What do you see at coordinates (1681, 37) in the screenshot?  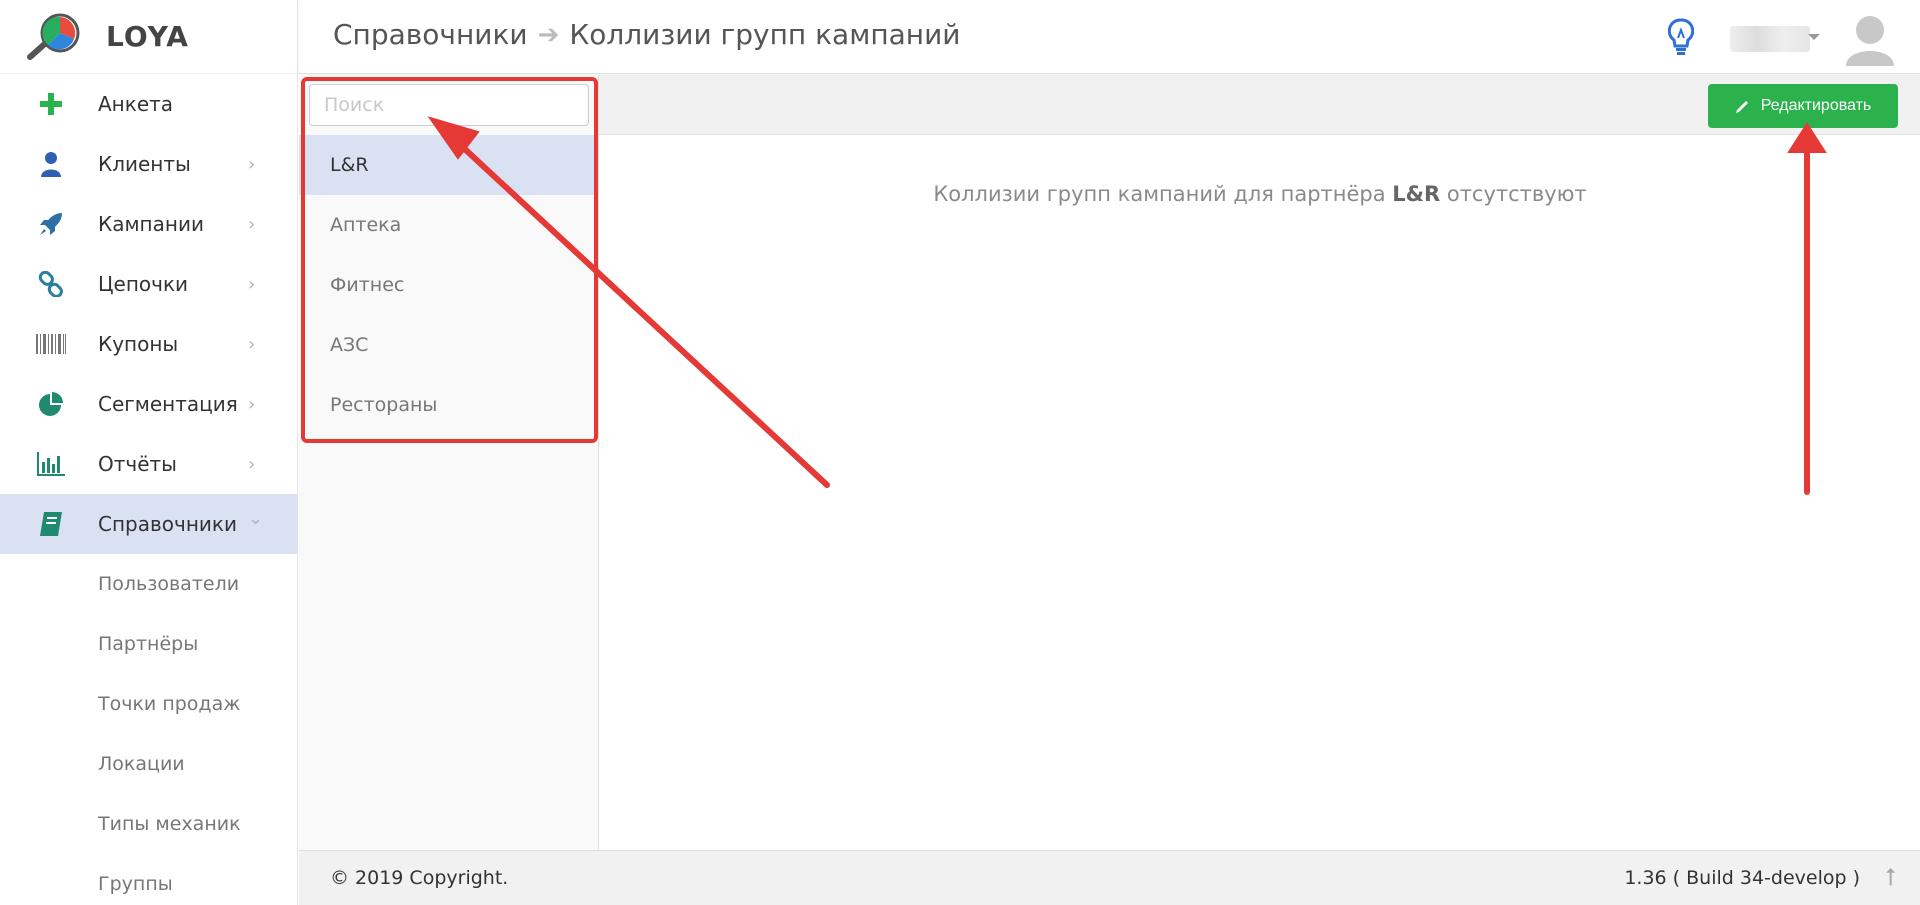 I see `lightbulb-icon` at bounding box center [1681, 37].